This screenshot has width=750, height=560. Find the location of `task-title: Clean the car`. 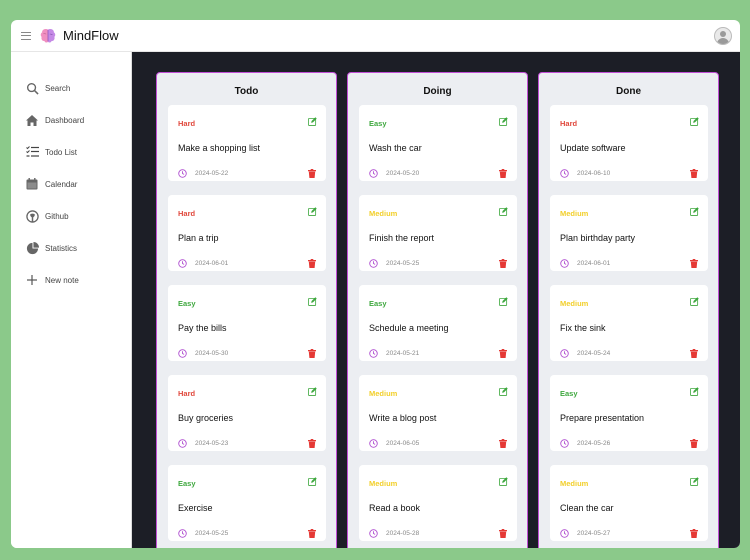

task-title: Clean the car is located at coordinates (587, 508).